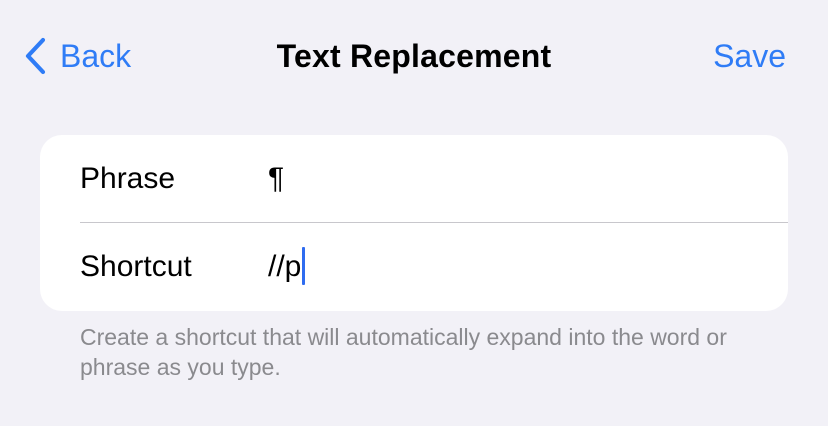 The height and width of the screenshot is (426, 828). I want to click on shortcut-label: Shortcut, so click(136, 266).